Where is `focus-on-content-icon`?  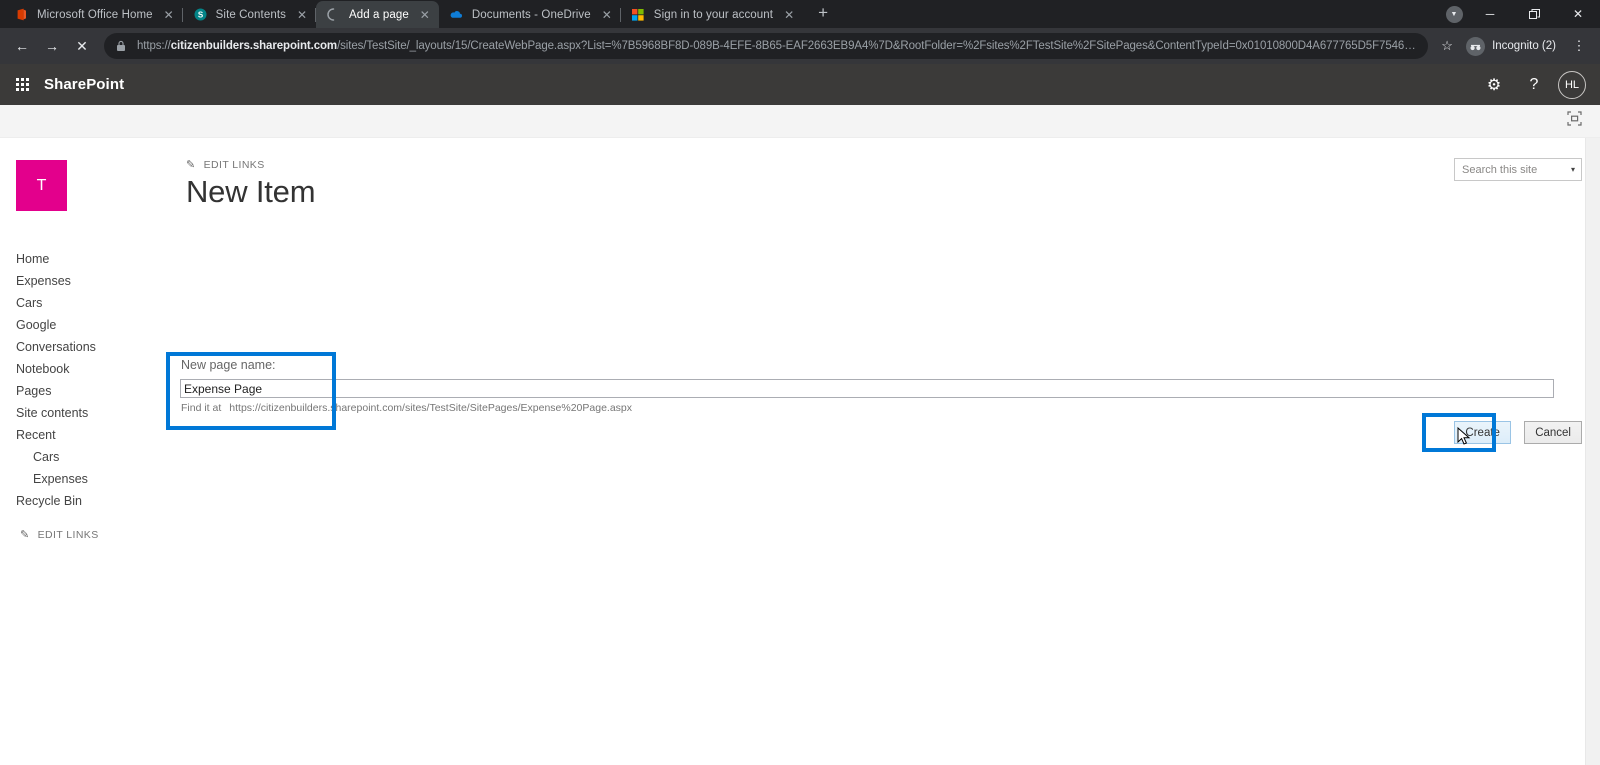 focus-on-content-icon is located at coordinates (1574, 121).